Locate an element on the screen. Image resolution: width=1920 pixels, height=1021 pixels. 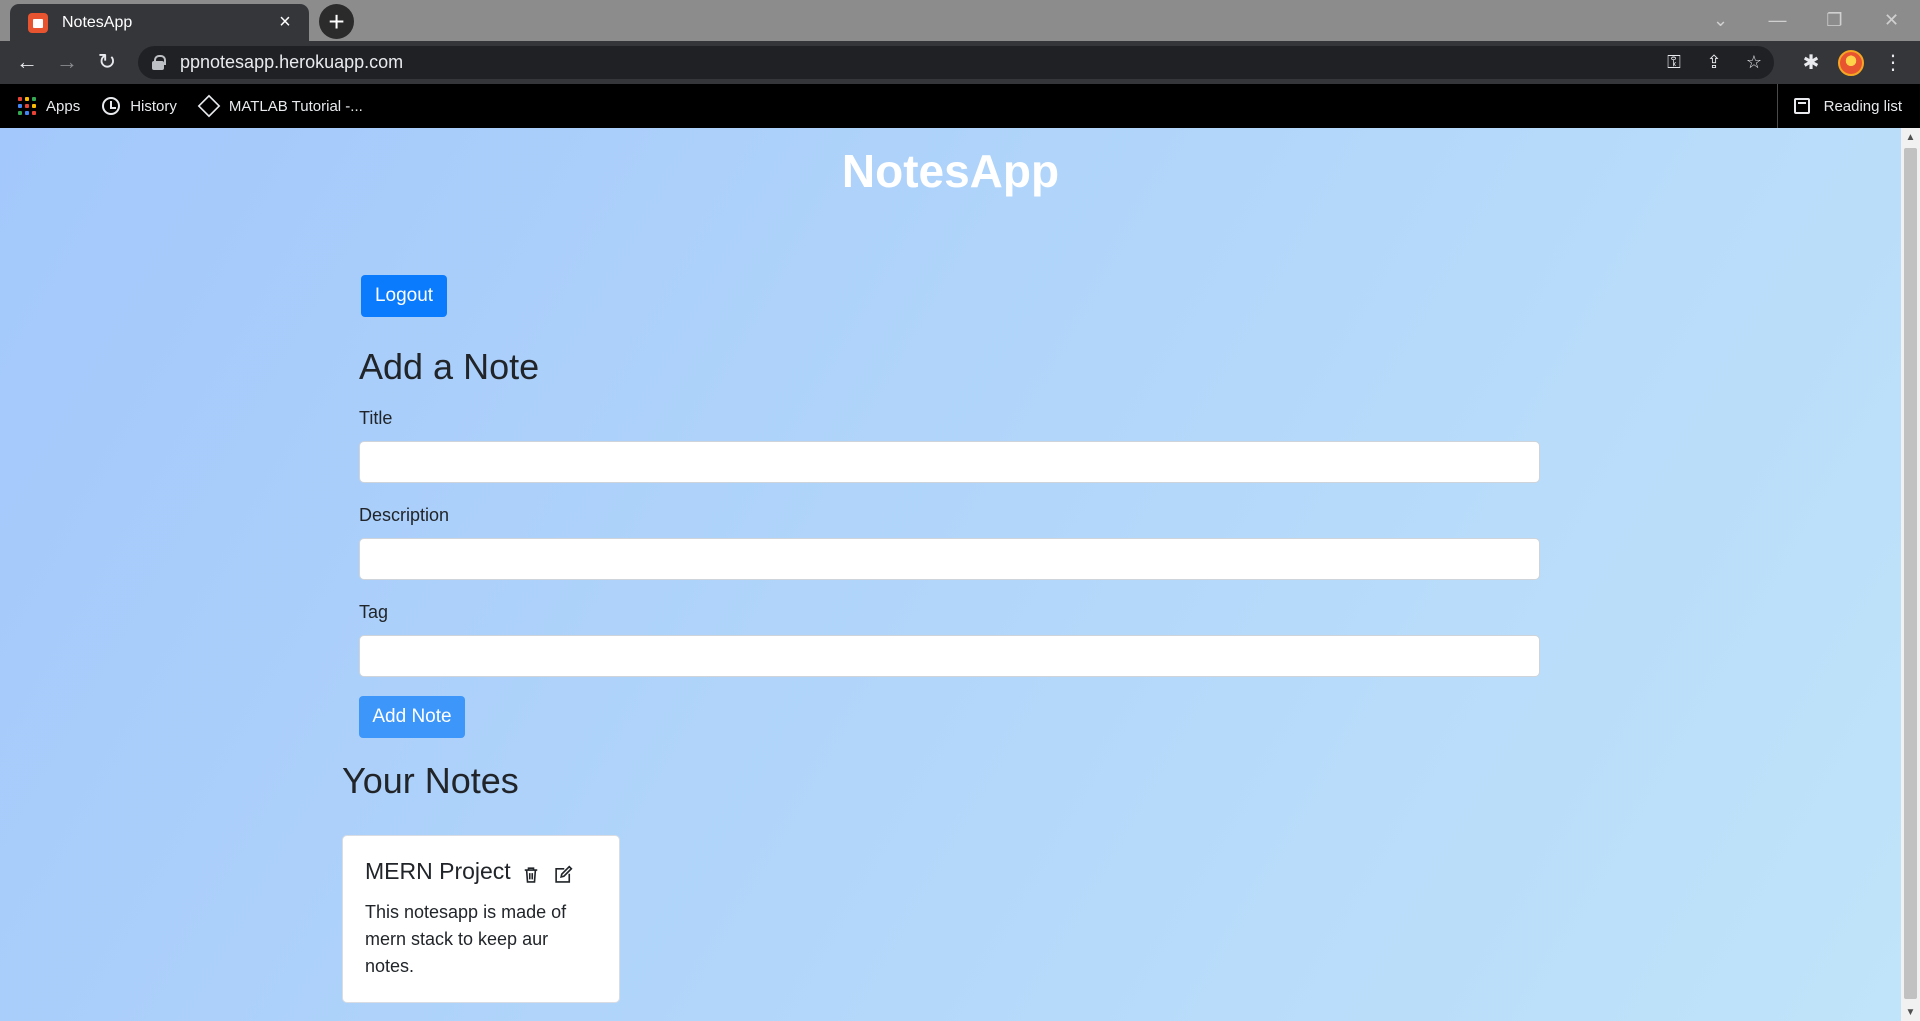
scroll-down-arrow-icon: ▼ is located at coordinates (1910, 1012).